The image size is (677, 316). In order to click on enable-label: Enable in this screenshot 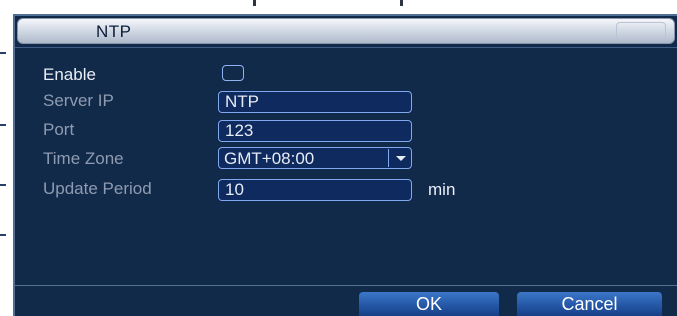, I will do `click(69, 74)`.